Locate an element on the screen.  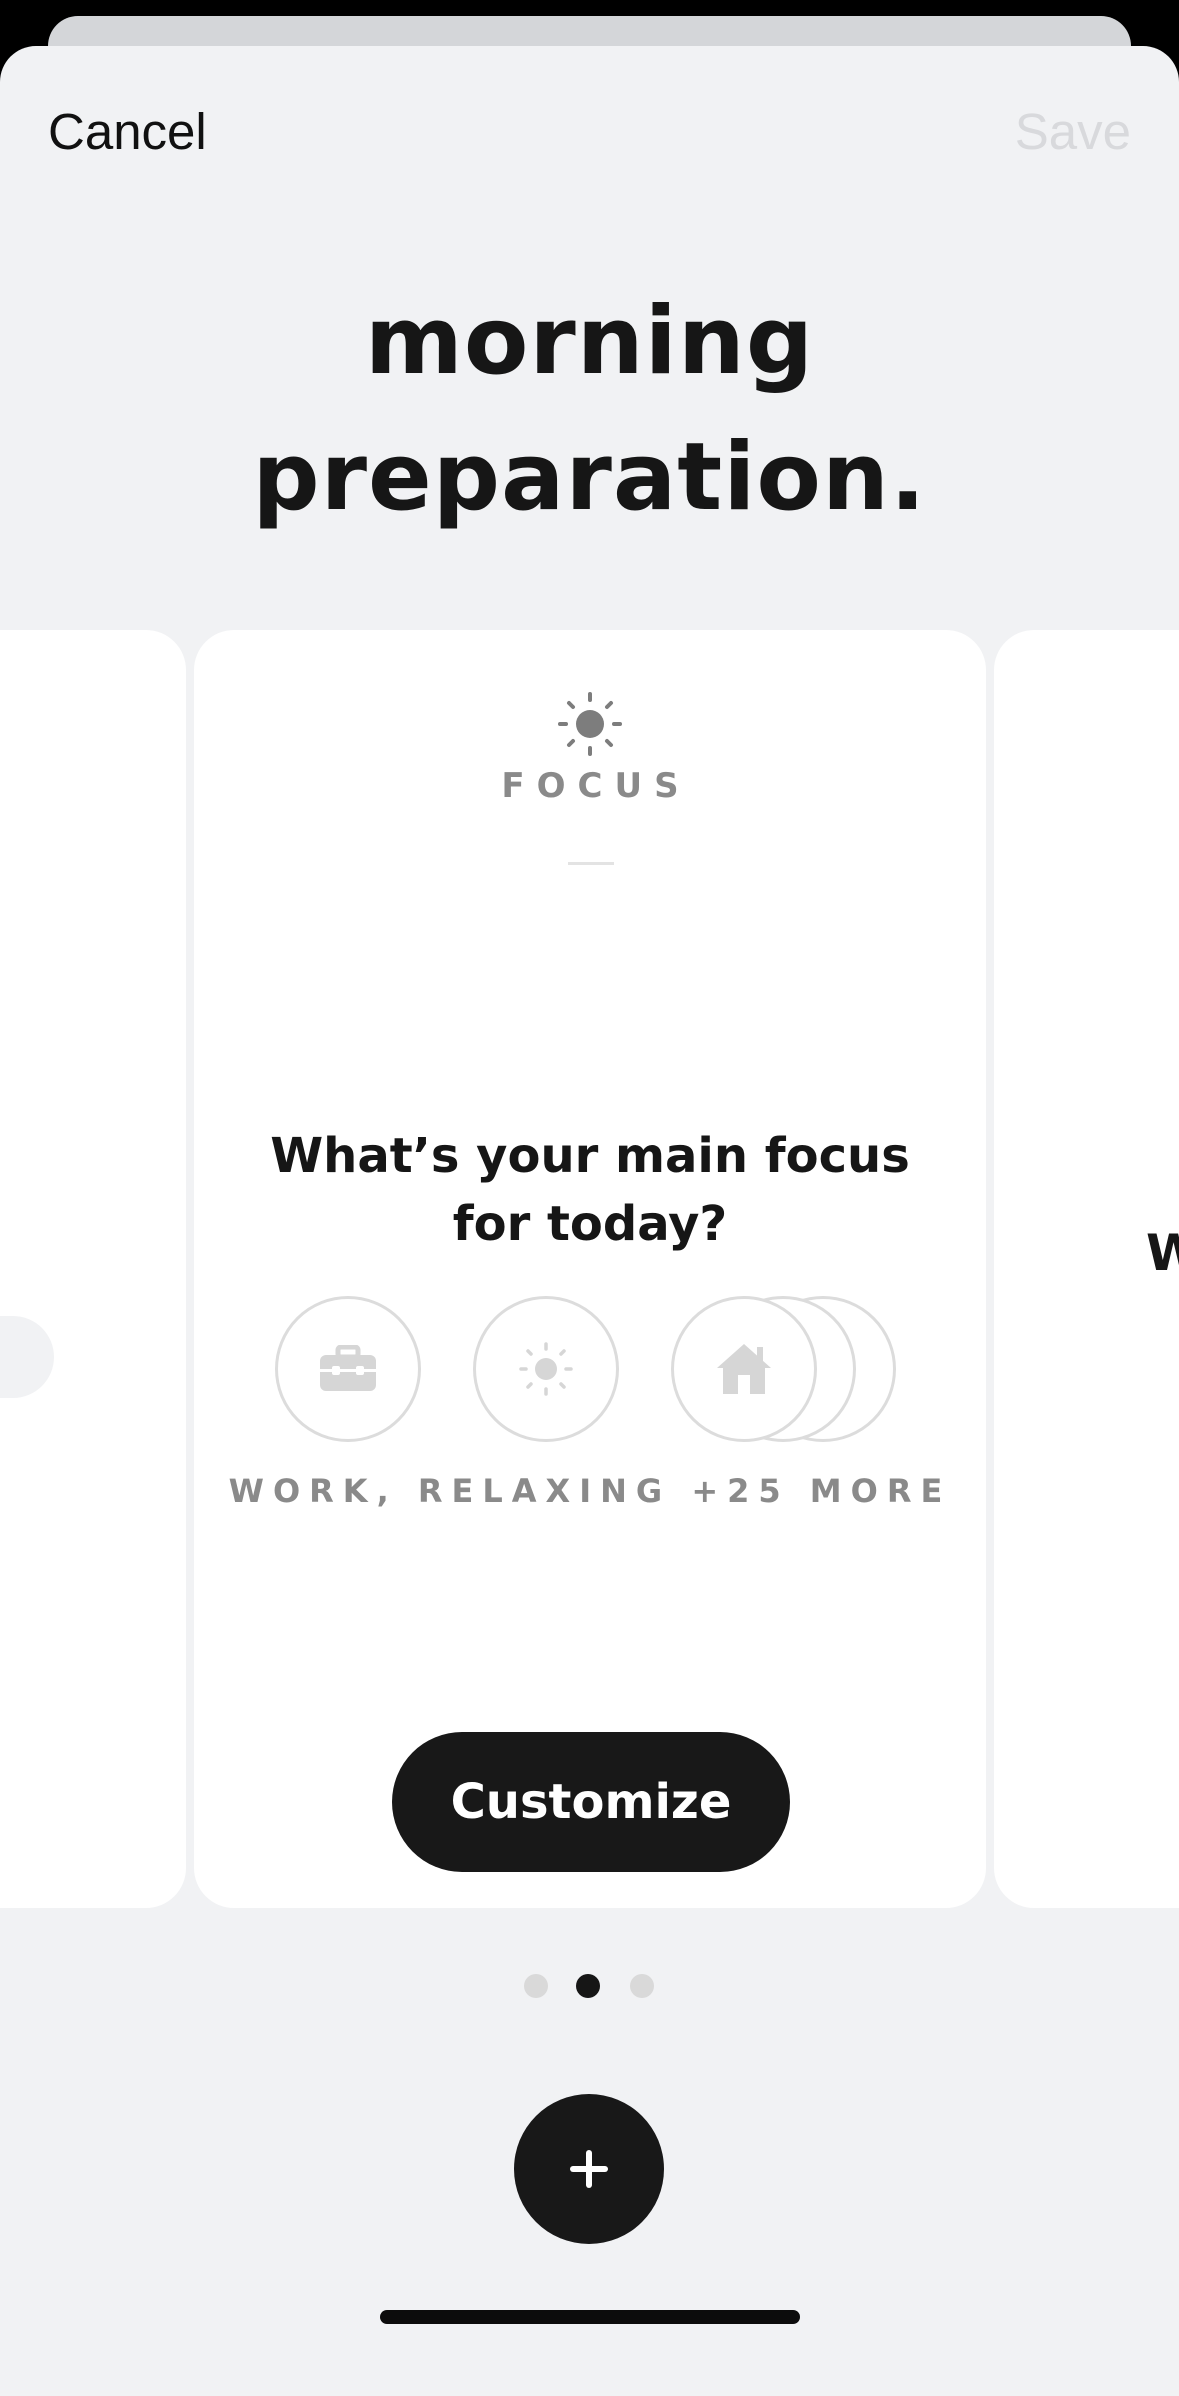
focus-option-home is located at coordinates (744, 1369).